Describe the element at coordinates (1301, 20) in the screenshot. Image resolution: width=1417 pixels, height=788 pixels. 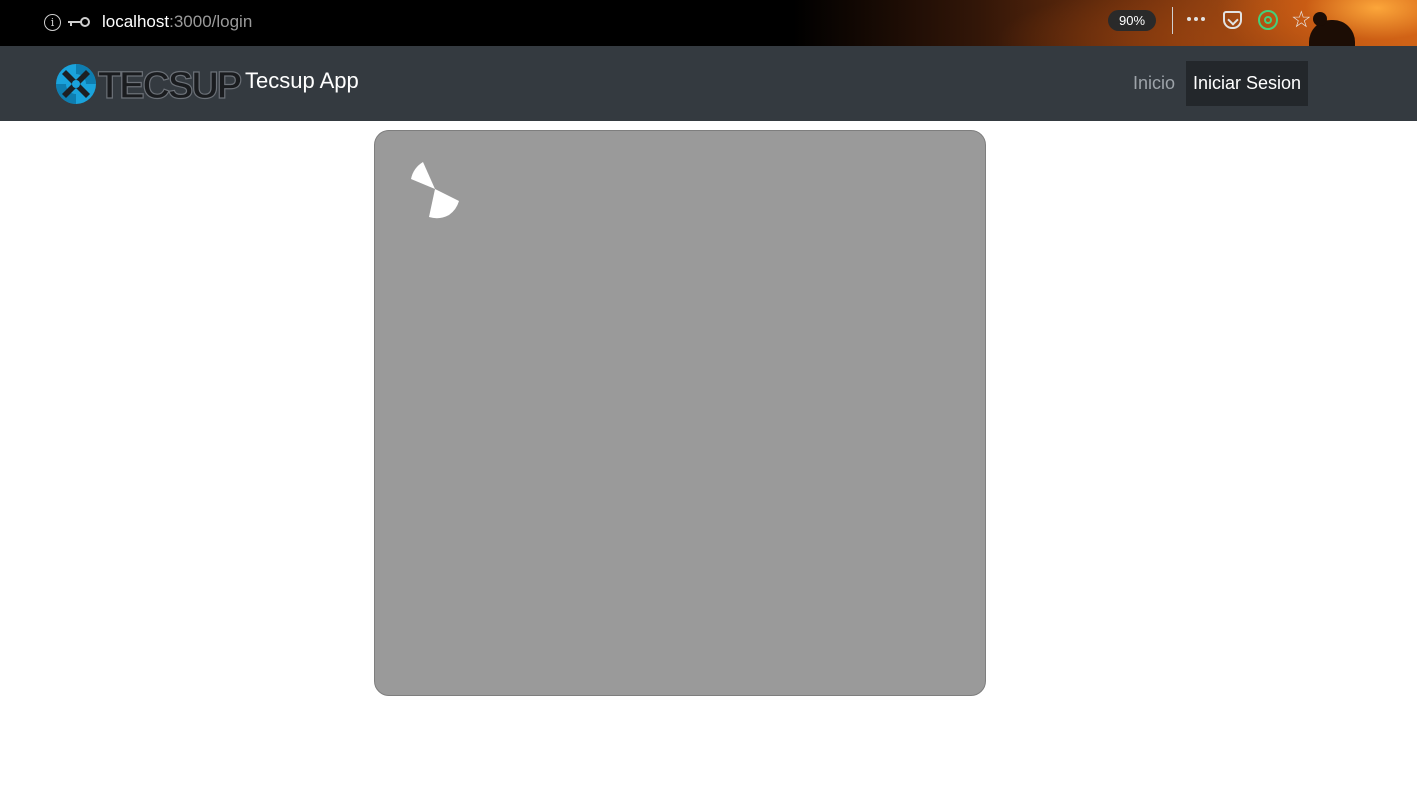
I see `bookmark-star-icon: ☆` at that location.